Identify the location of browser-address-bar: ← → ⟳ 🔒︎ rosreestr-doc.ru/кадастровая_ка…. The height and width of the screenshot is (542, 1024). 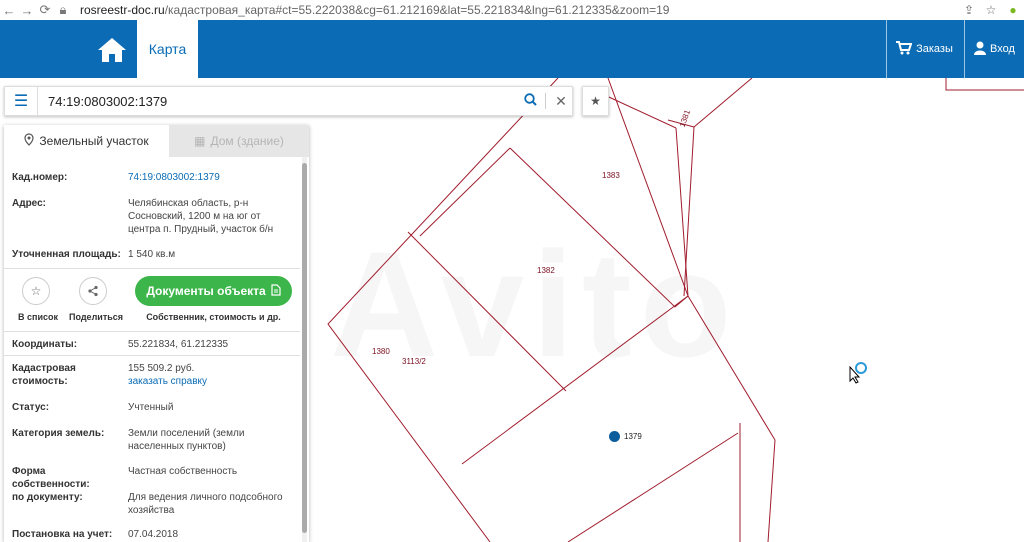
(512, 10).